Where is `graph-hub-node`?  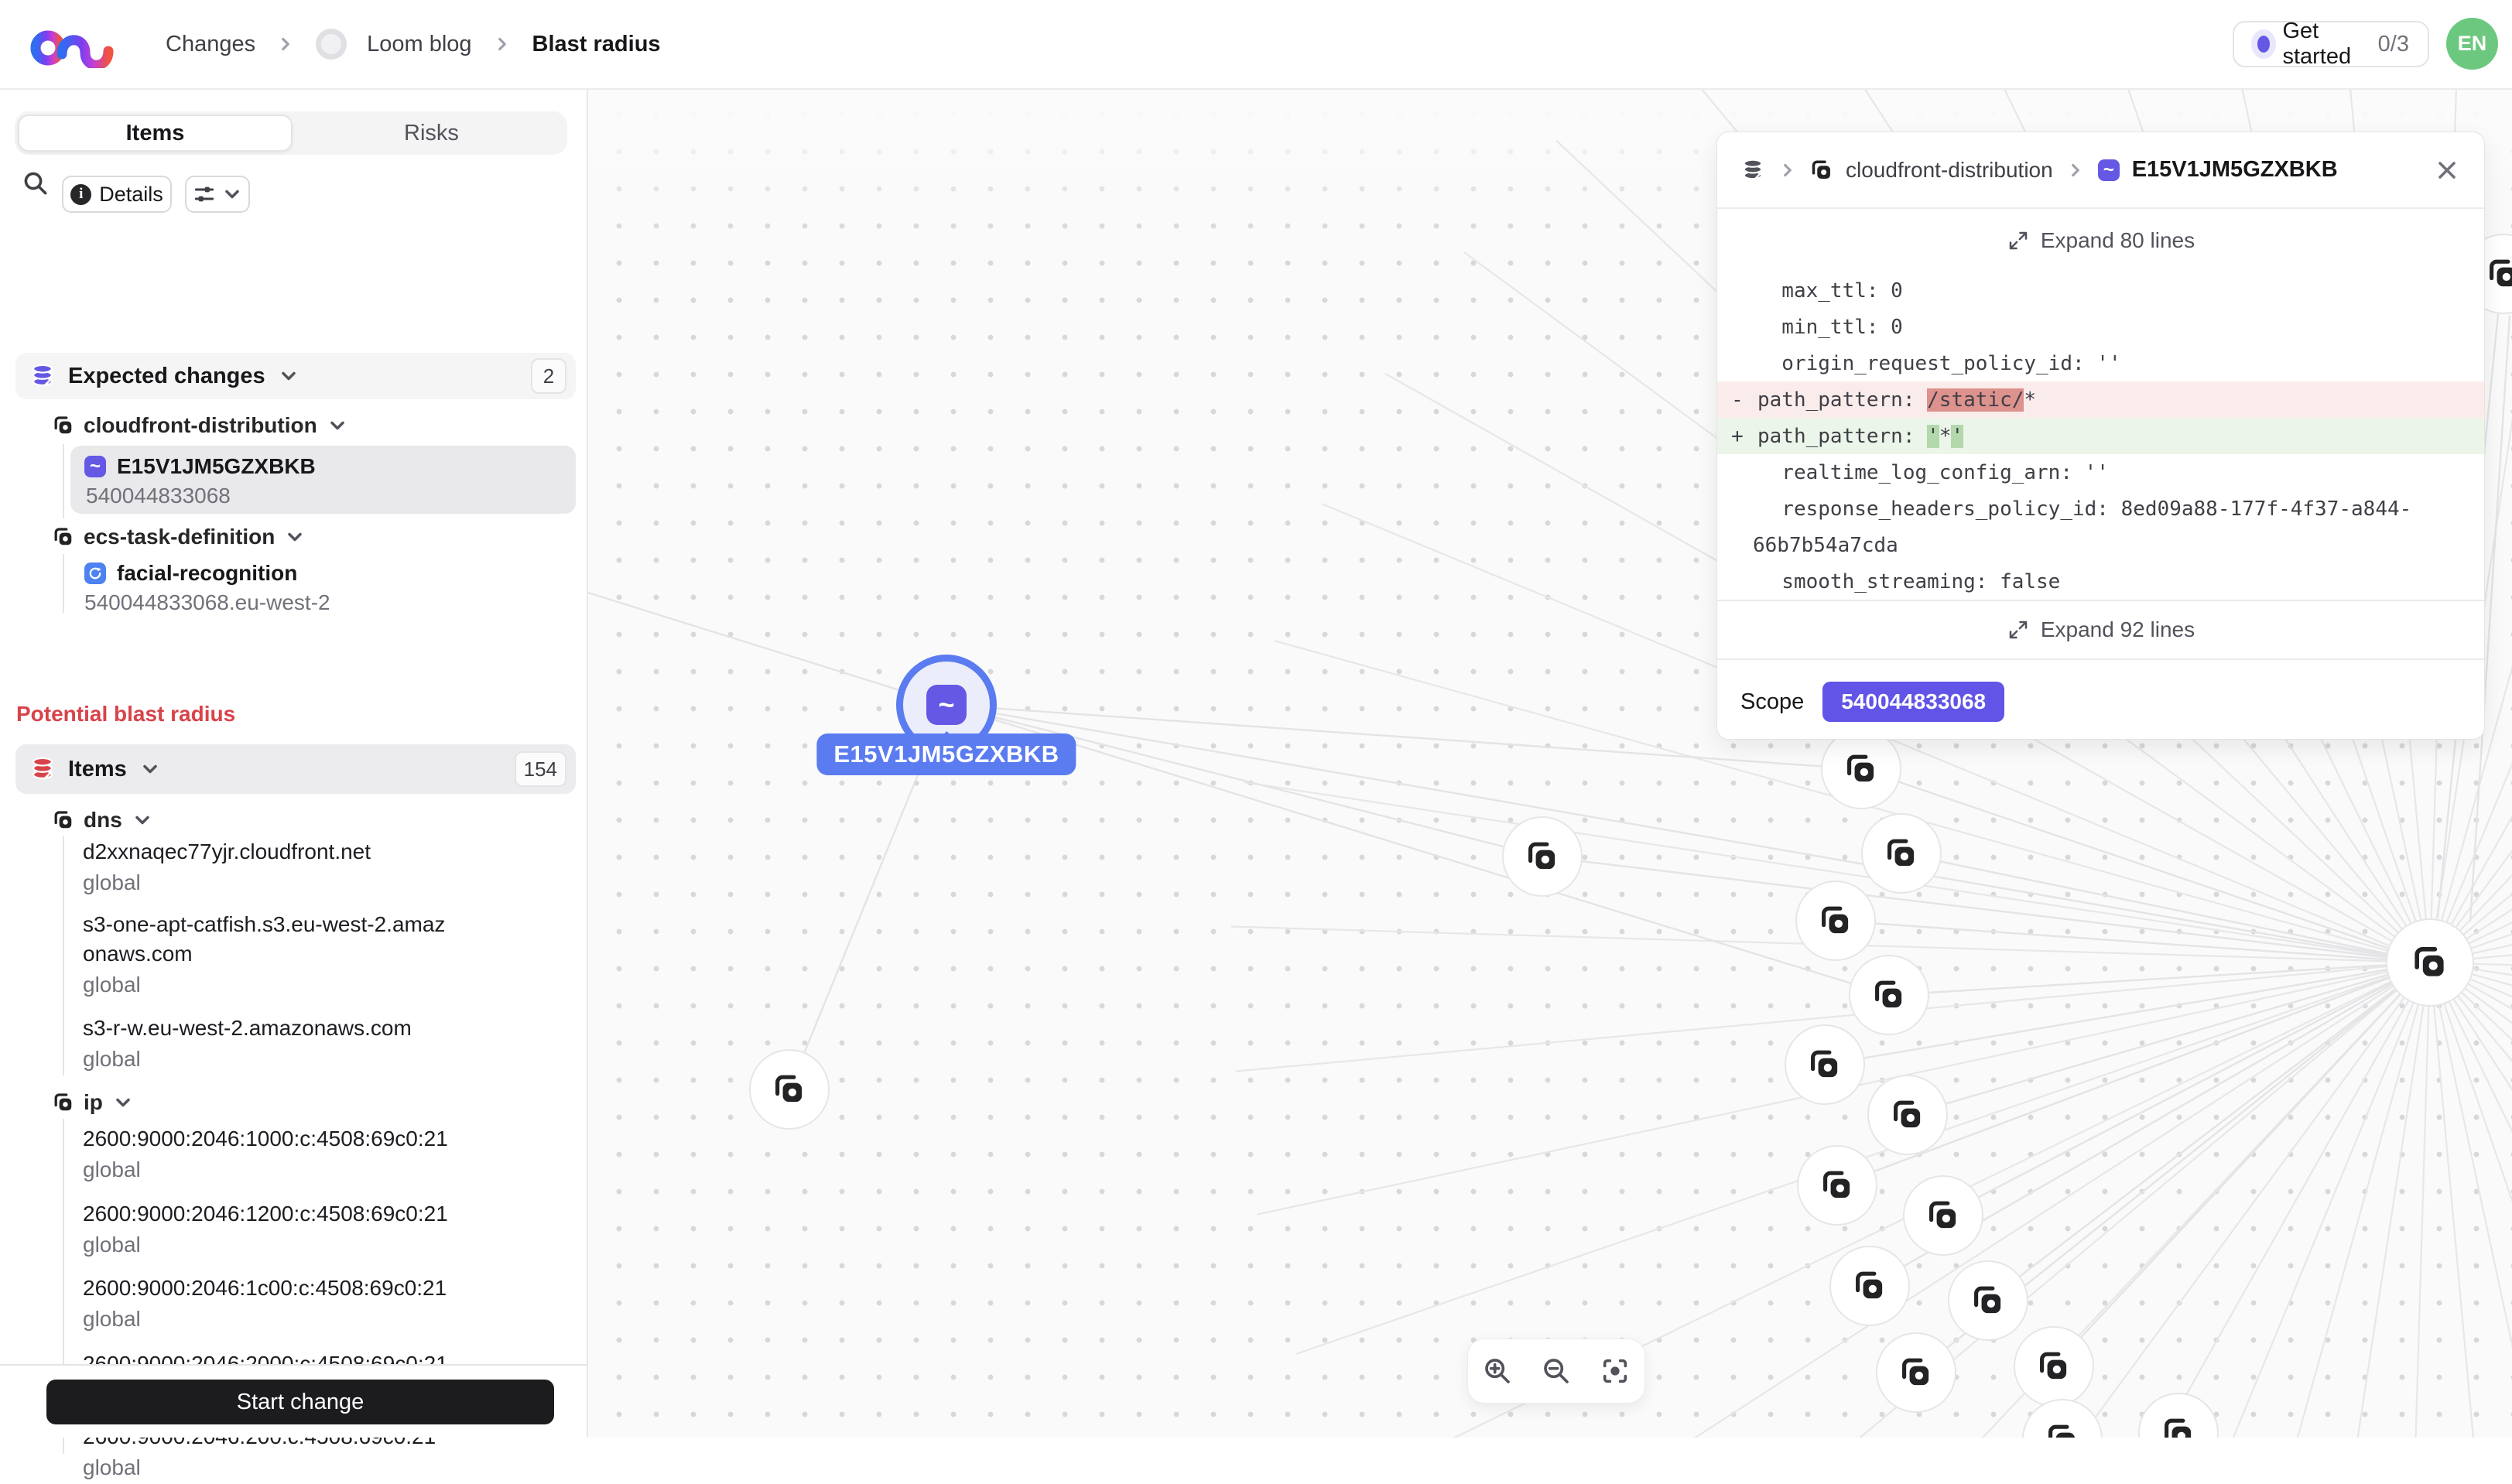
graph-hub-node is located at coordinates (2430, 963).